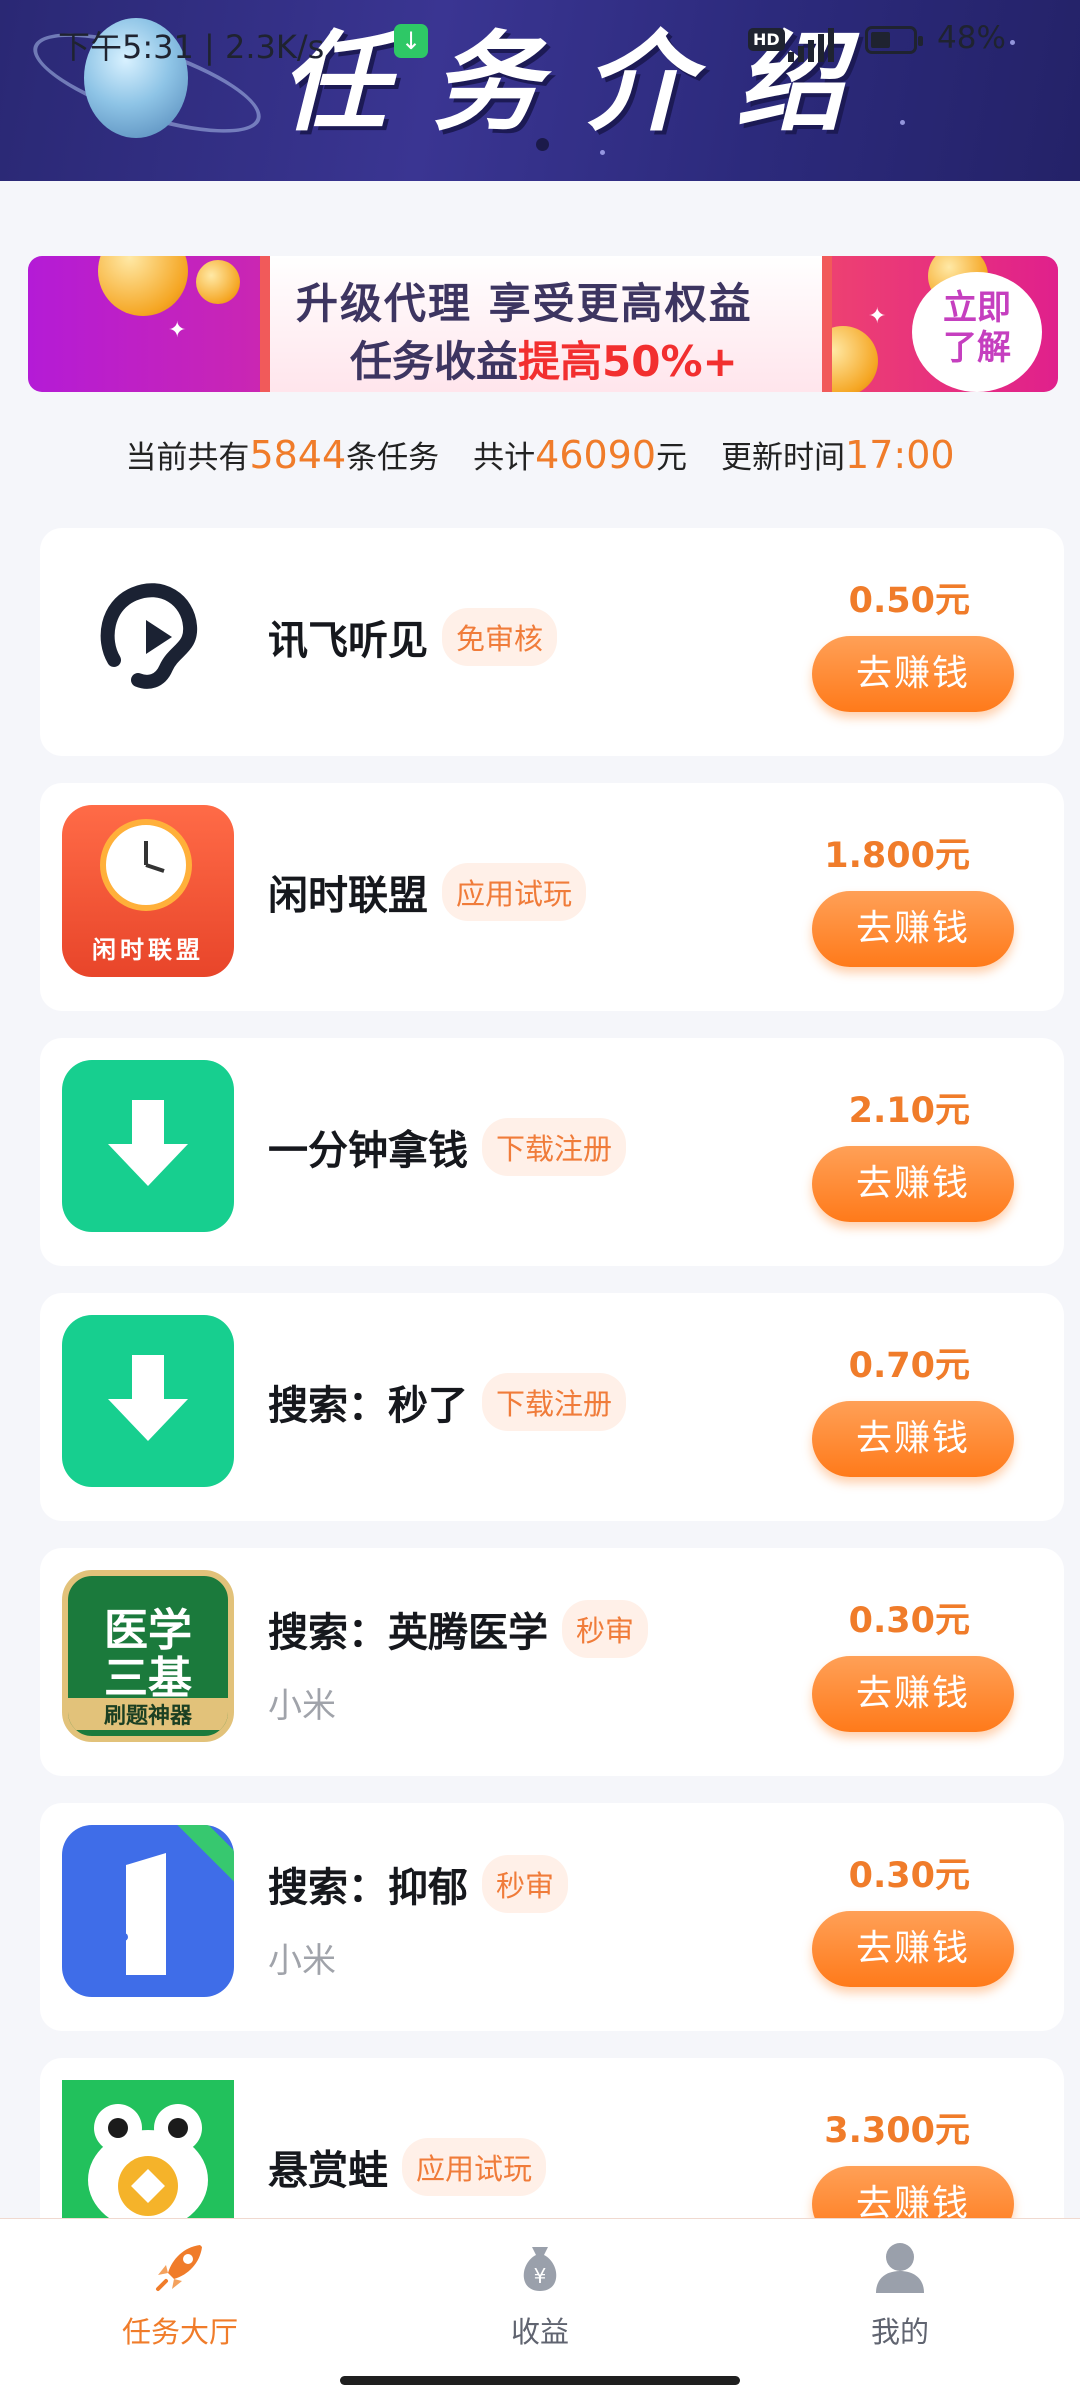 The width and height of the screenshot is (1080, 2401). I want to click on promo-subline: 任务收益提高50%+, so click(544, 358).